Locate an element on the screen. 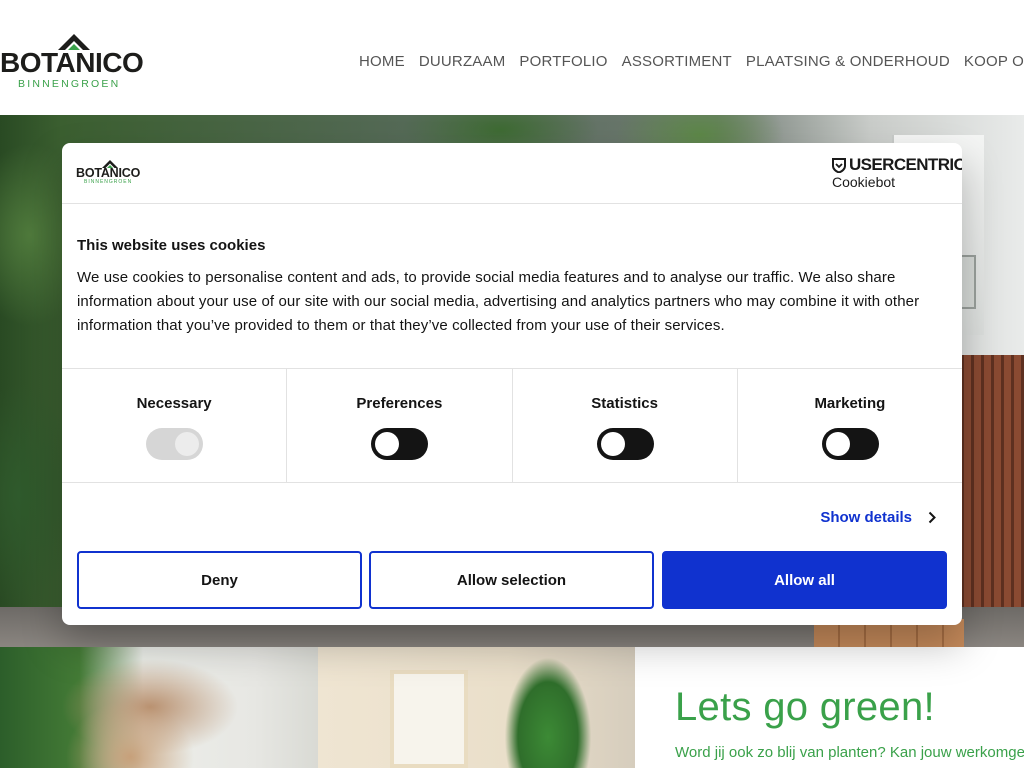 Image resolution: width=1024 pixels, height=768 pixels. category-preferences: Preferences is located at coordinates (400, 425).